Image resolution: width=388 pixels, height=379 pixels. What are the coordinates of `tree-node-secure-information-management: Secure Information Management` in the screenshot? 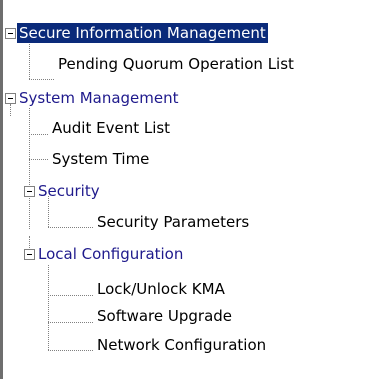 It's located at (142, 33).